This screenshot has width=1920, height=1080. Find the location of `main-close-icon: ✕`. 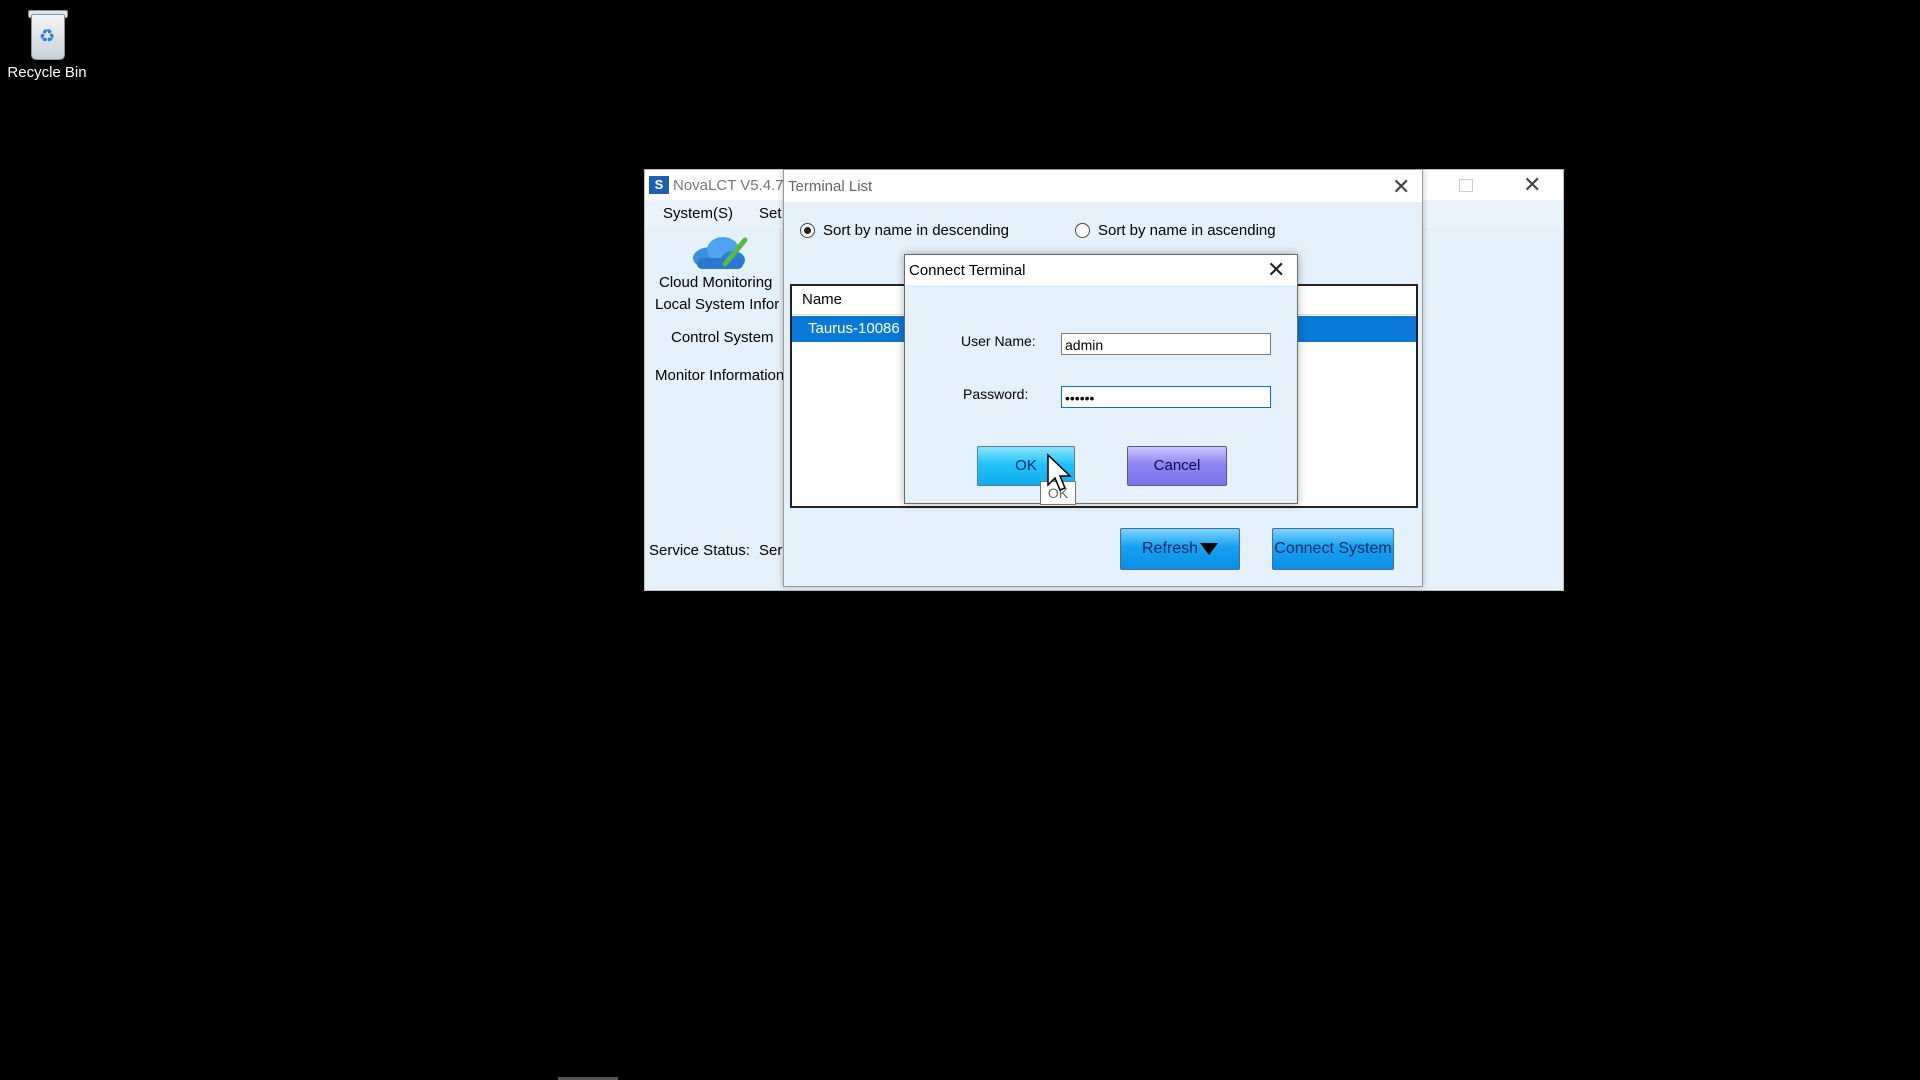

main-close-icon: ✕ is located at coordinates (1532, 185).